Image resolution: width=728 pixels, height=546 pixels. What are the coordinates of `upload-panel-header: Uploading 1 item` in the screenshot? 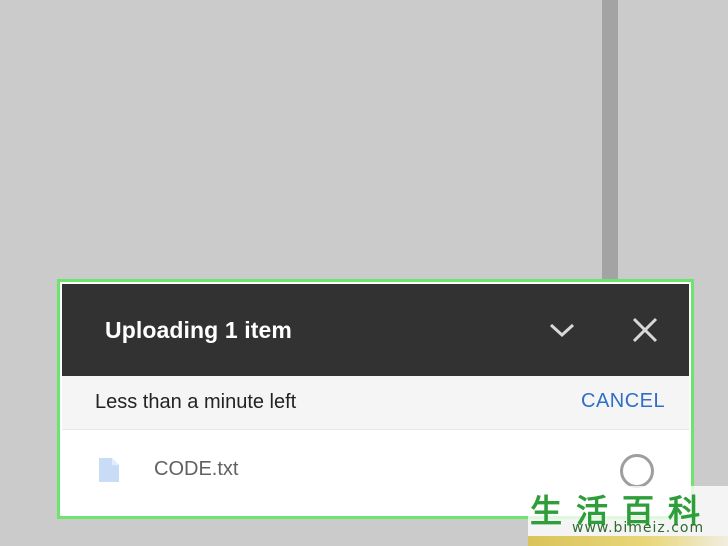 It's located at (375, 330).